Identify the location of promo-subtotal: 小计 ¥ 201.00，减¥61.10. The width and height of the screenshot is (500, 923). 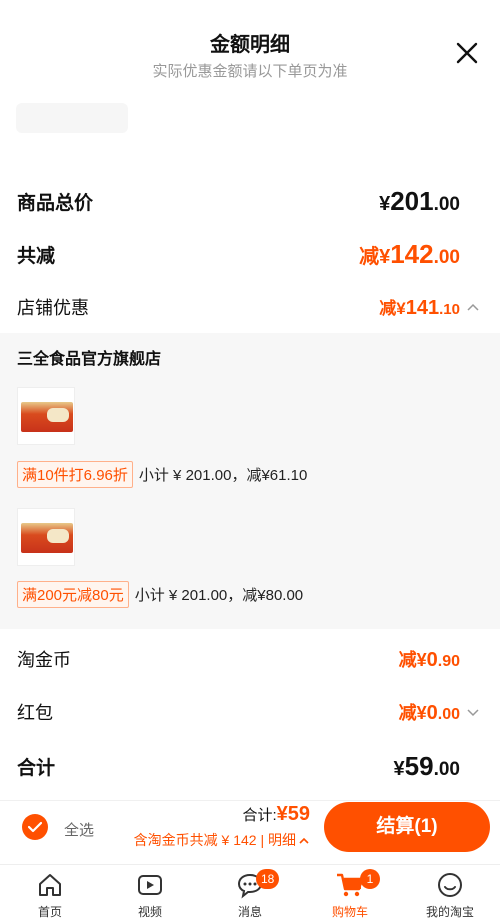
(223, 475).